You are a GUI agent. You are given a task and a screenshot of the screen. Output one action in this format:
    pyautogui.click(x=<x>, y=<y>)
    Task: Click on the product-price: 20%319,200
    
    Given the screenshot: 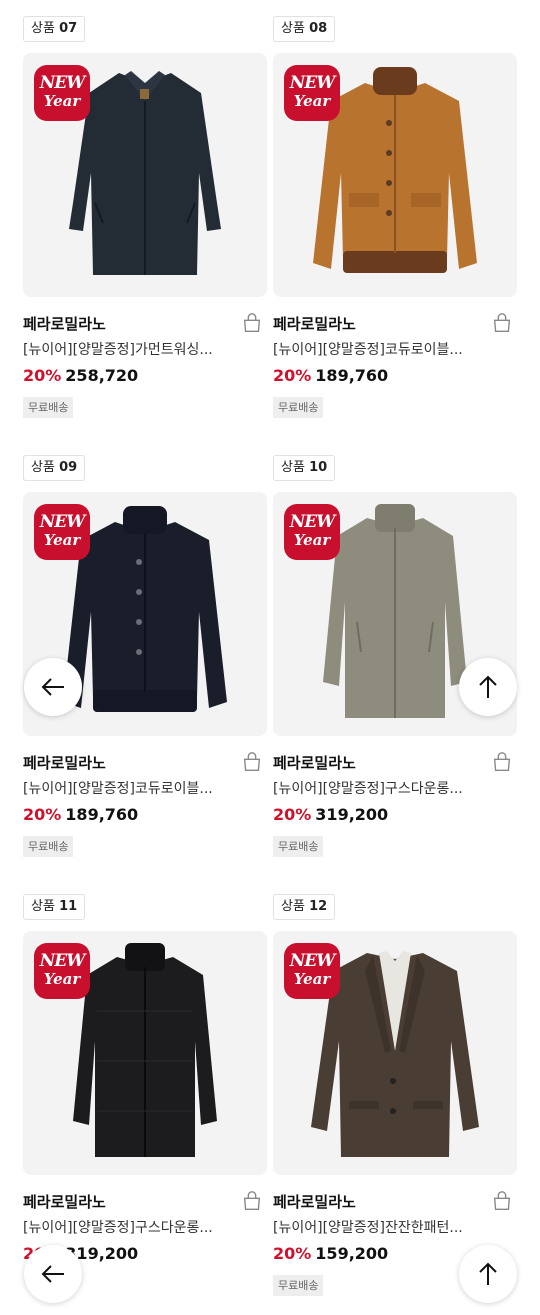 What is the action you would take?
    pyautogui.click(x=330, y=814)
    